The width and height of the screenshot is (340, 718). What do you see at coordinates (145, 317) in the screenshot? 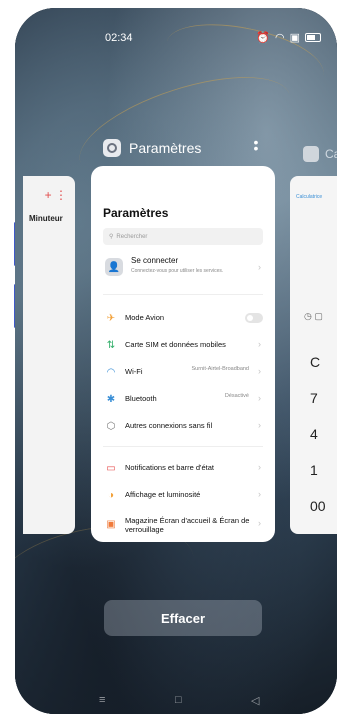
I see `row-label: Mode Avion` at bounding box center [145, 317].